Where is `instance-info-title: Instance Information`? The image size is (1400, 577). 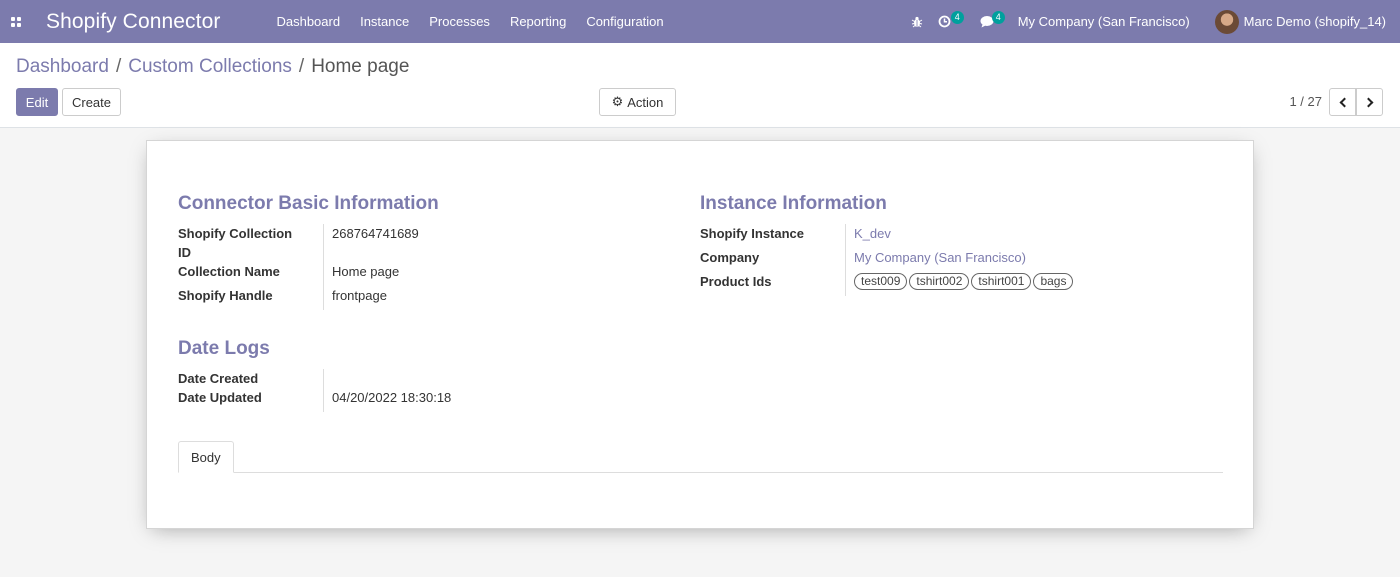
instance-info-title: Instance Information is located at coordinates (793, 203).